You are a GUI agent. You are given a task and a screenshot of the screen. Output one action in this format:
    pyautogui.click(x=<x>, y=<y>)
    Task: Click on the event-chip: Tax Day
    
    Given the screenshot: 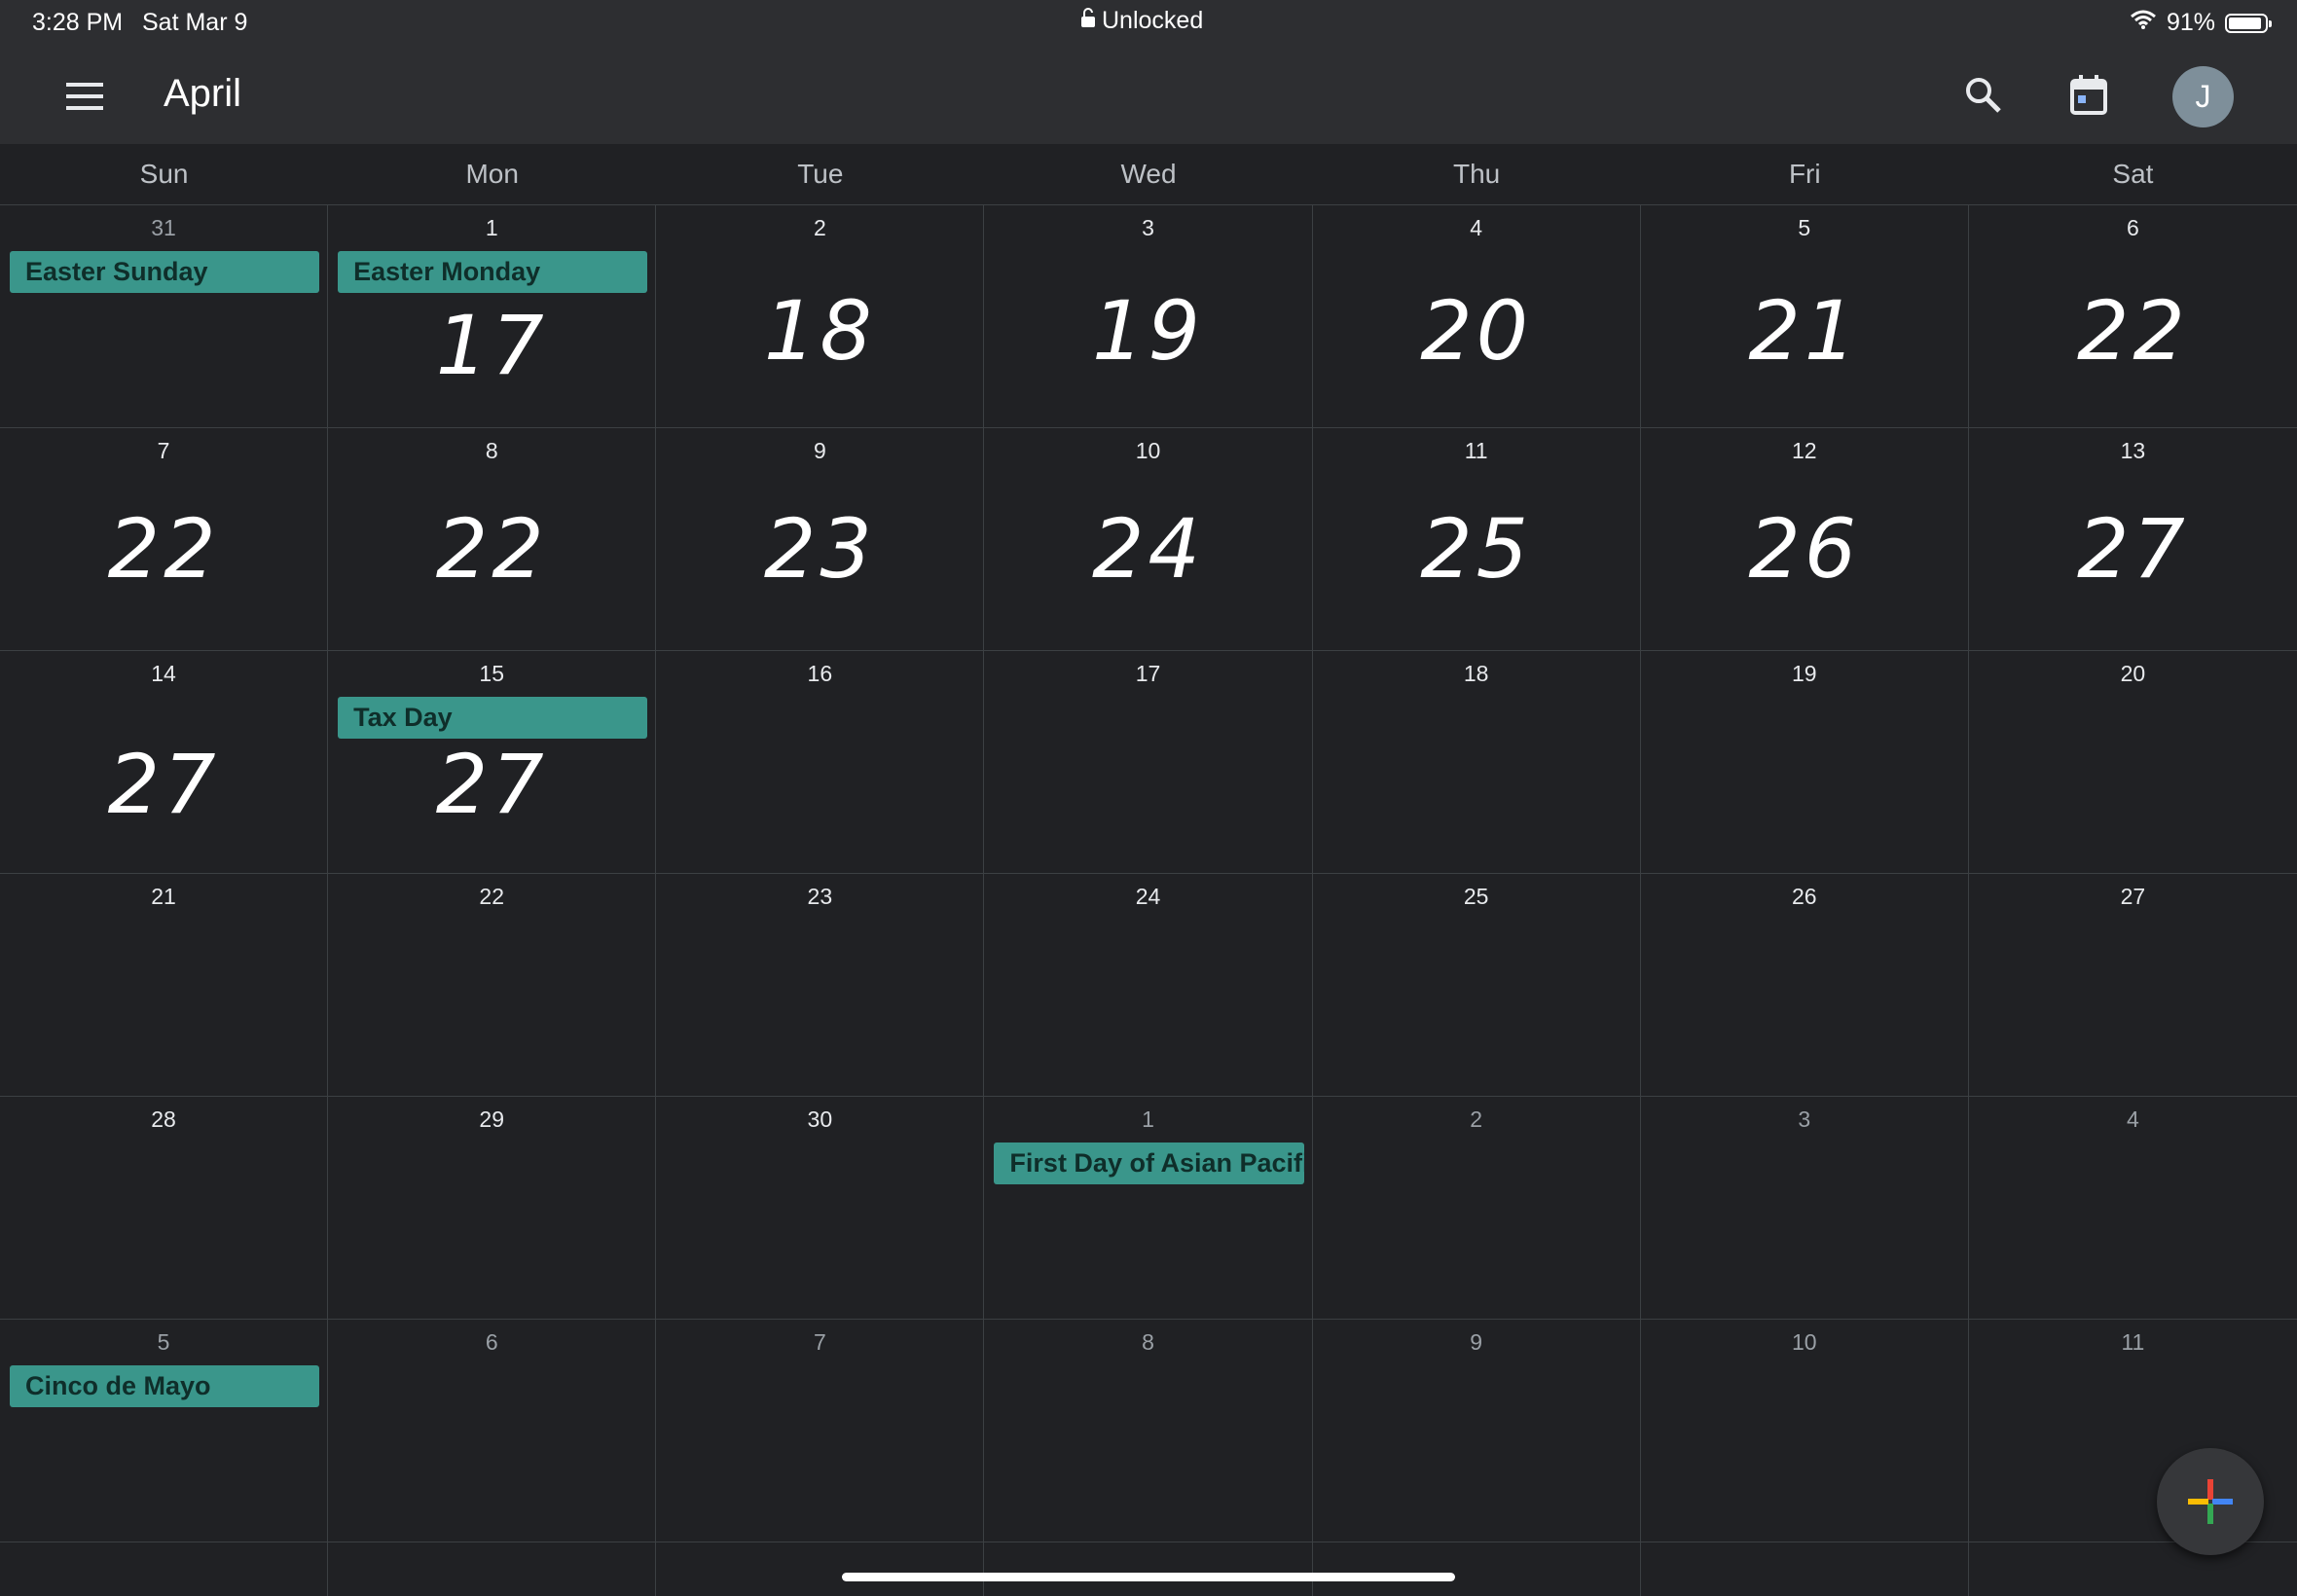 What is the action you would take?
    pyautogui.click(x=493, y=718)
    